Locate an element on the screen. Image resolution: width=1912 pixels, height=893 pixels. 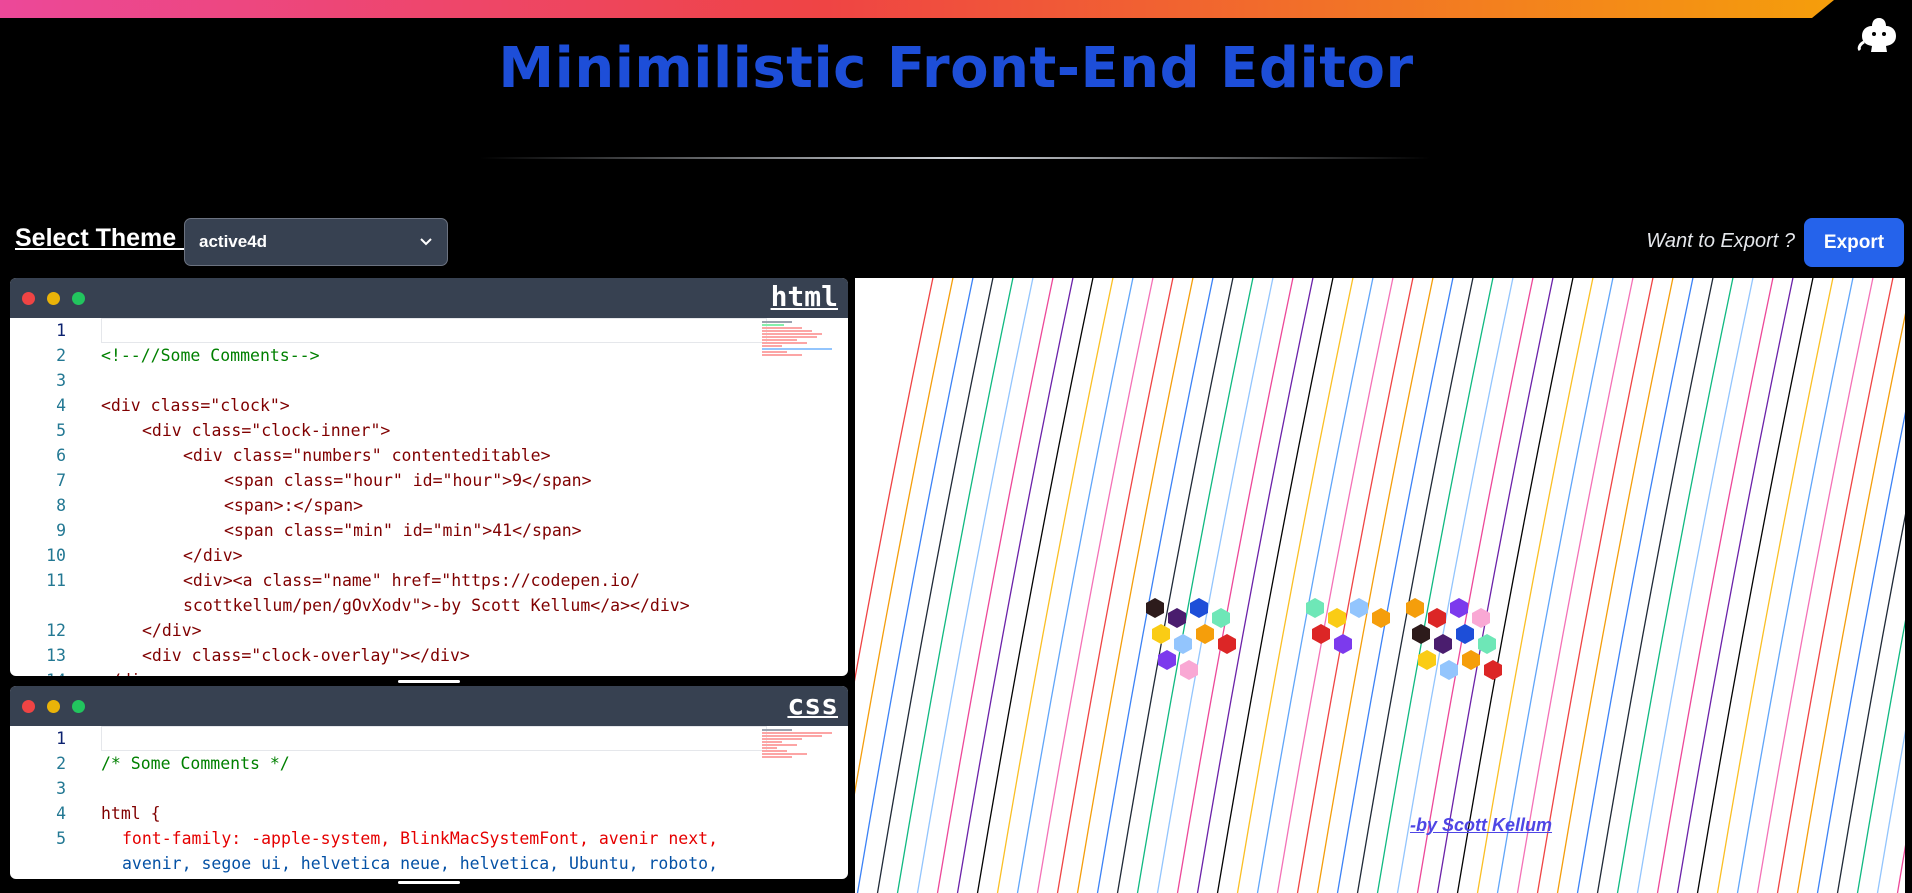
line-number: 11 is located at coordinates (56, 580).